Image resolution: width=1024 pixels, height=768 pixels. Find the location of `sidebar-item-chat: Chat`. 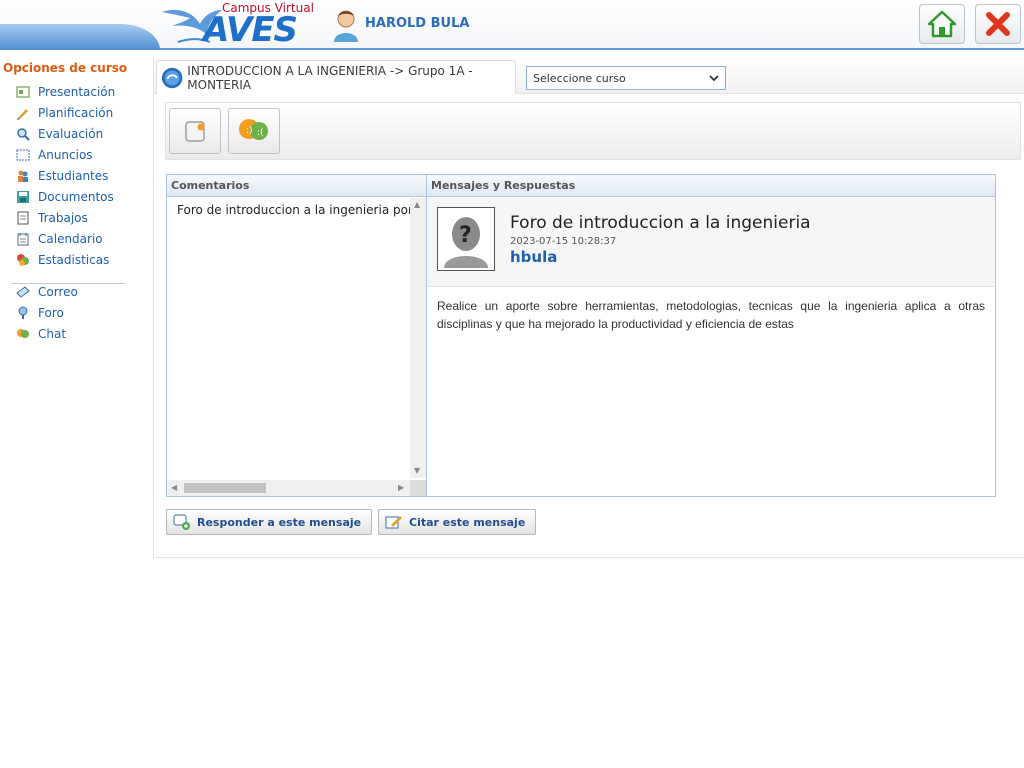

sidebar-item-chat: Chat is located at coordinates (41, 334).